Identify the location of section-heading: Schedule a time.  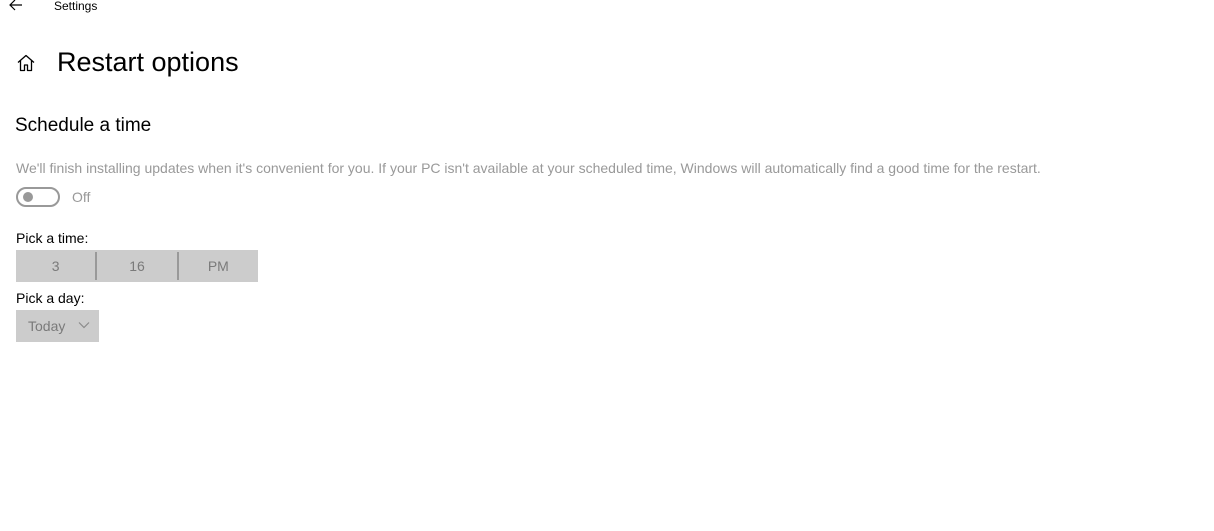
(83, 125).